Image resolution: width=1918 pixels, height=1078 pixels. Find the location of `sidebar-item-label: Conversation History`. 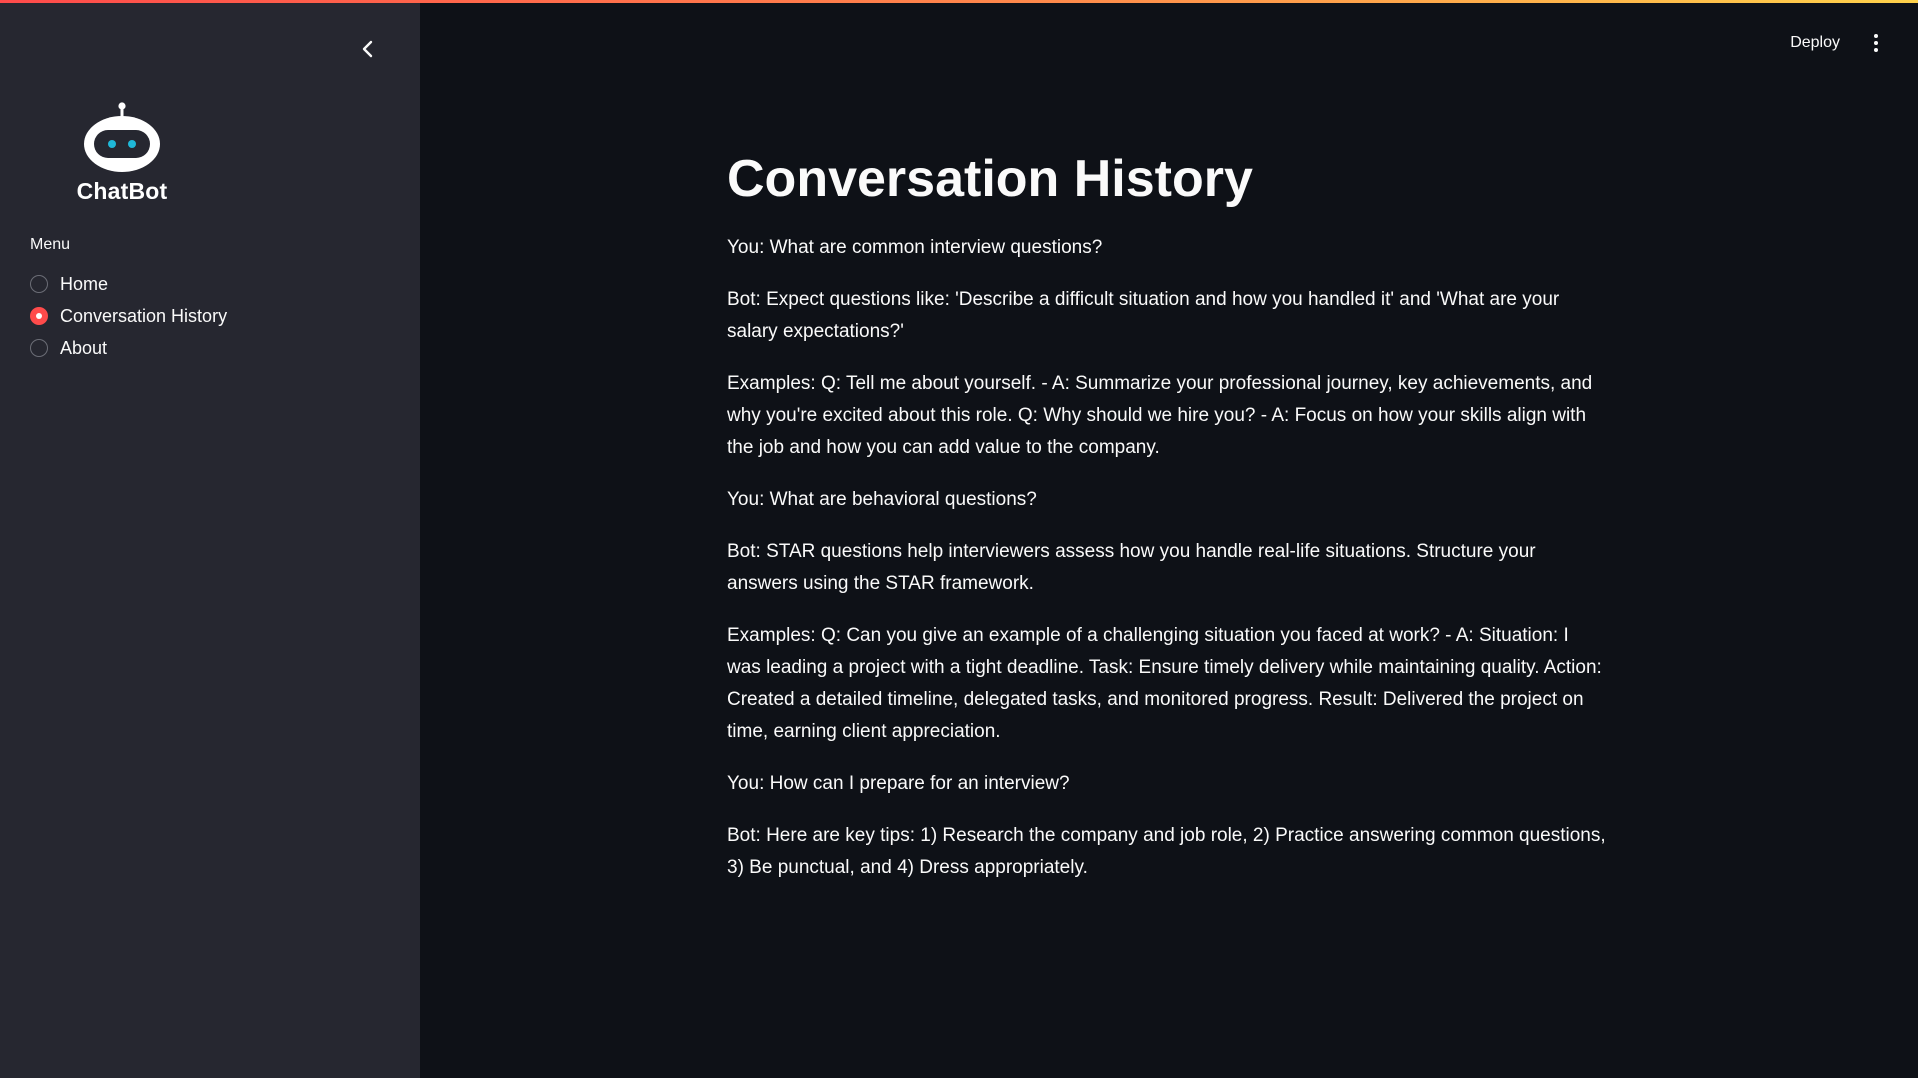

sidebar-item-label: Conversation History is located at coordinates (144, 315).